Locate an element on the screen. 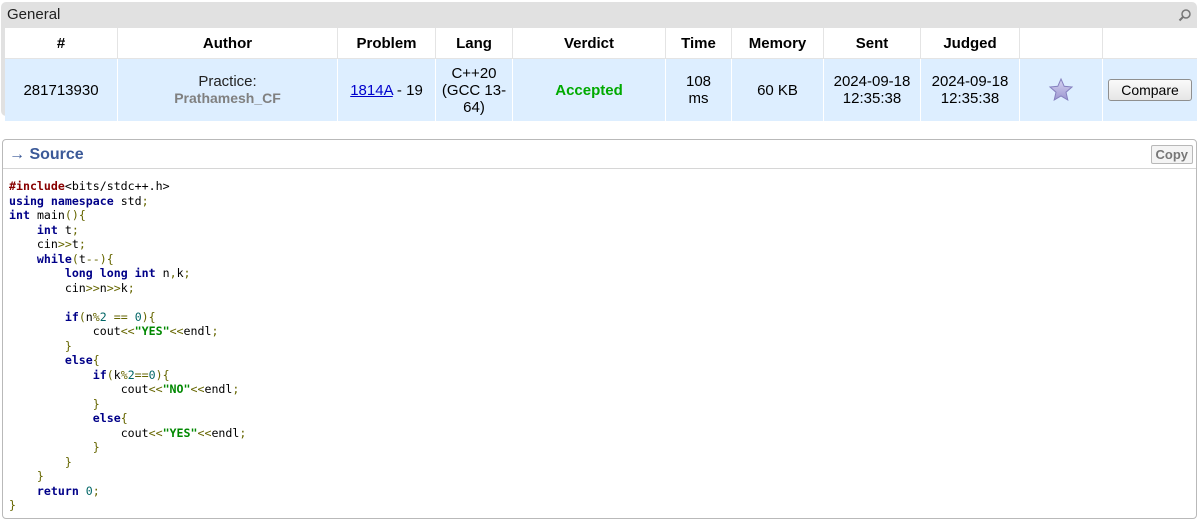 The width and height of the screenshot is (1199, 521). col-favourite is located at coordinates (1061, 43).